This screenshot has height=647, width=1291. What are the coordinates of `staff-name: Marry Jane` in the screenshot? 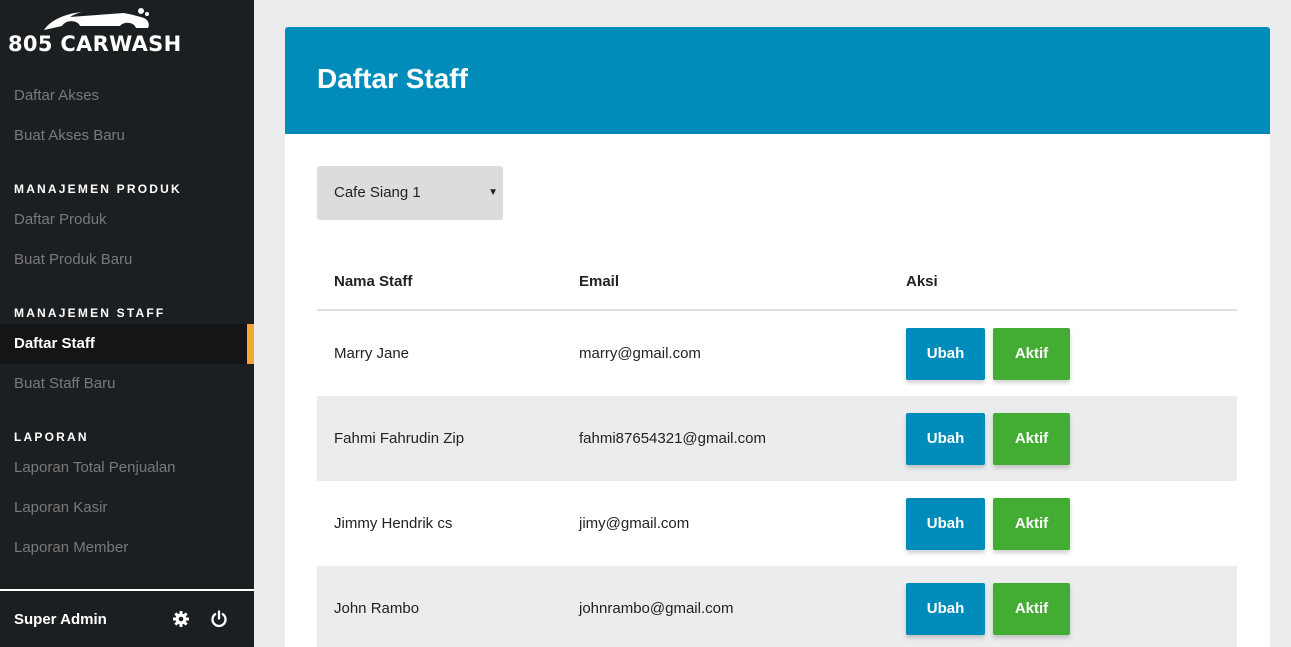 It's located at (372, 353).